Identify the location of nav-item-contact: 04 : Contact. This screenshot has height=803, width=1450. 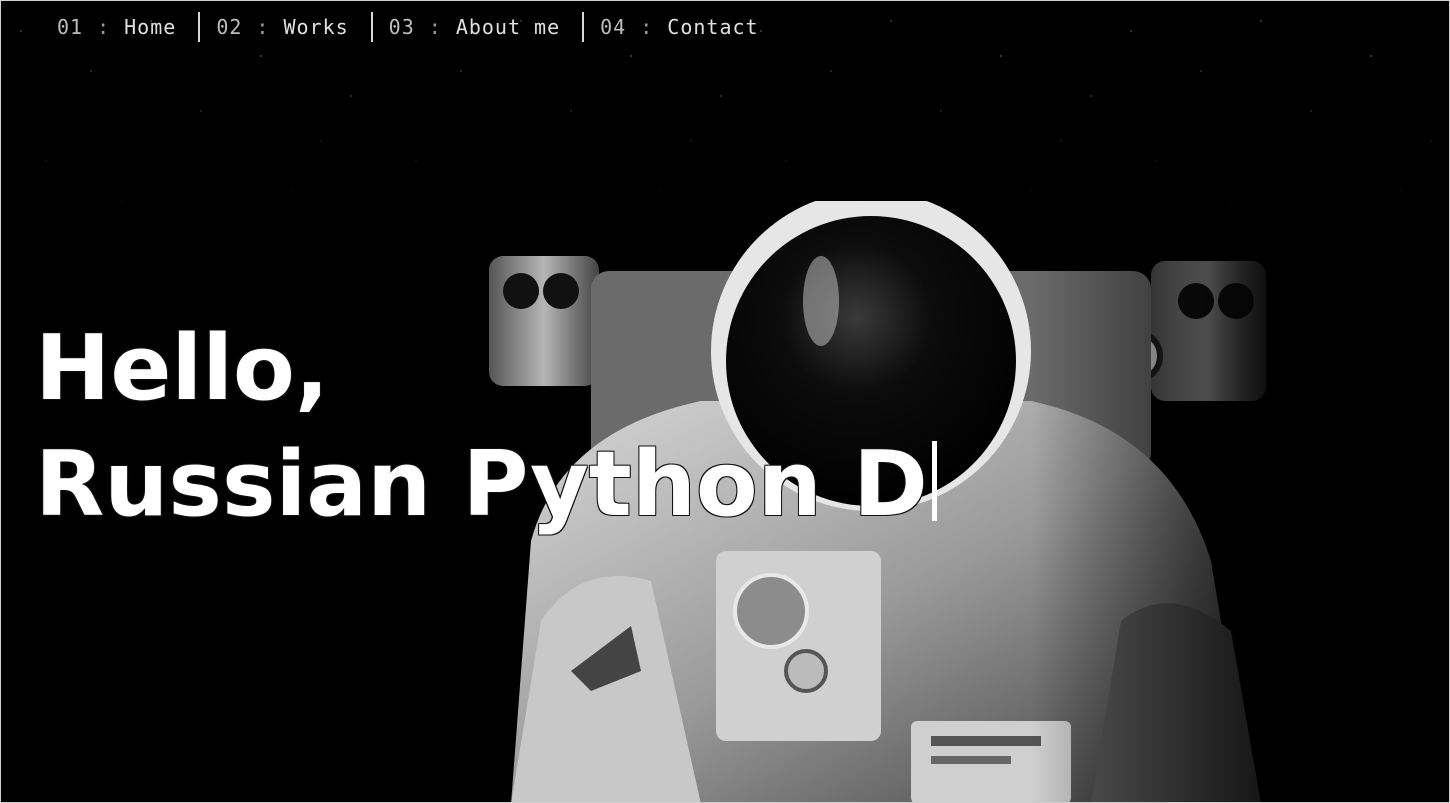
(681, 27).